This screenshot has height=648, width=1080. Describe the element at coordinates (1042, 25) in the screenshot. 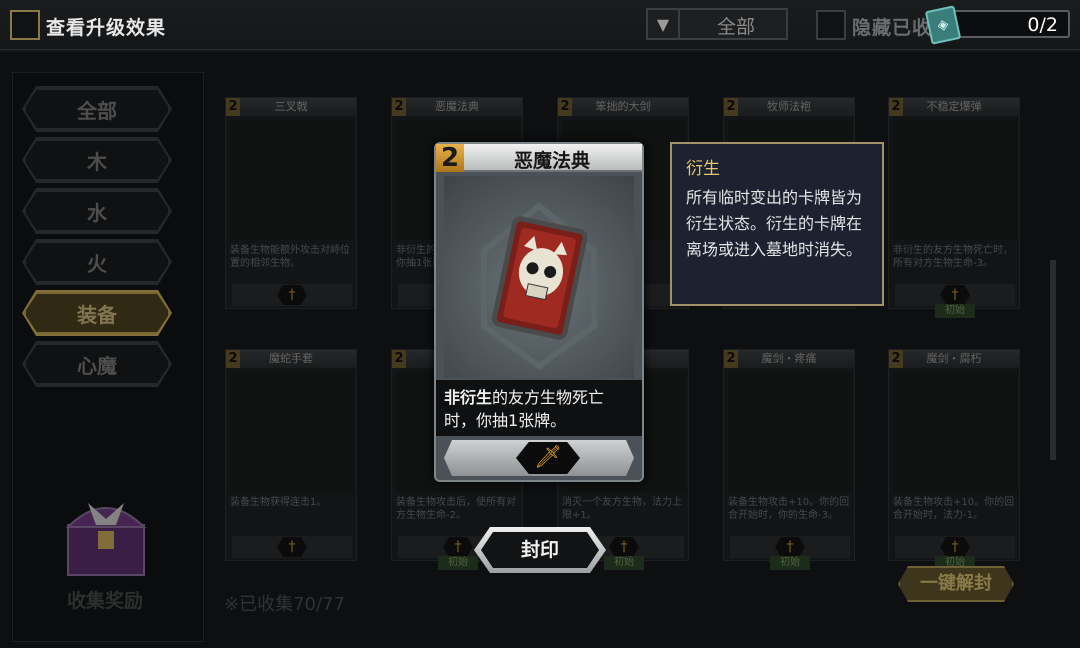

I see `count-text: 0/2` at that location.